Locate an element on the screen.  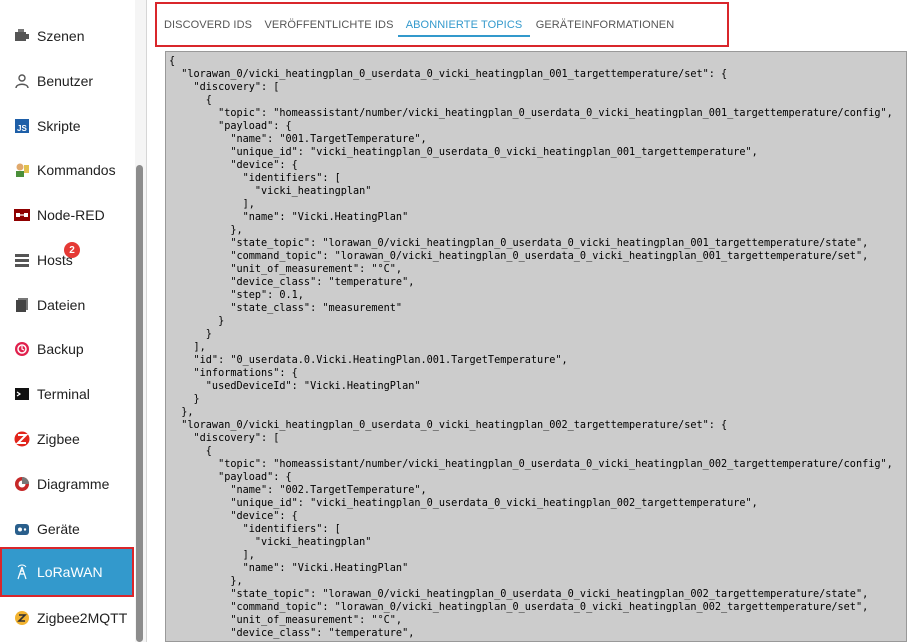
sidebar-item-skripte: JS Skripte is located at coordinates (67, 126).